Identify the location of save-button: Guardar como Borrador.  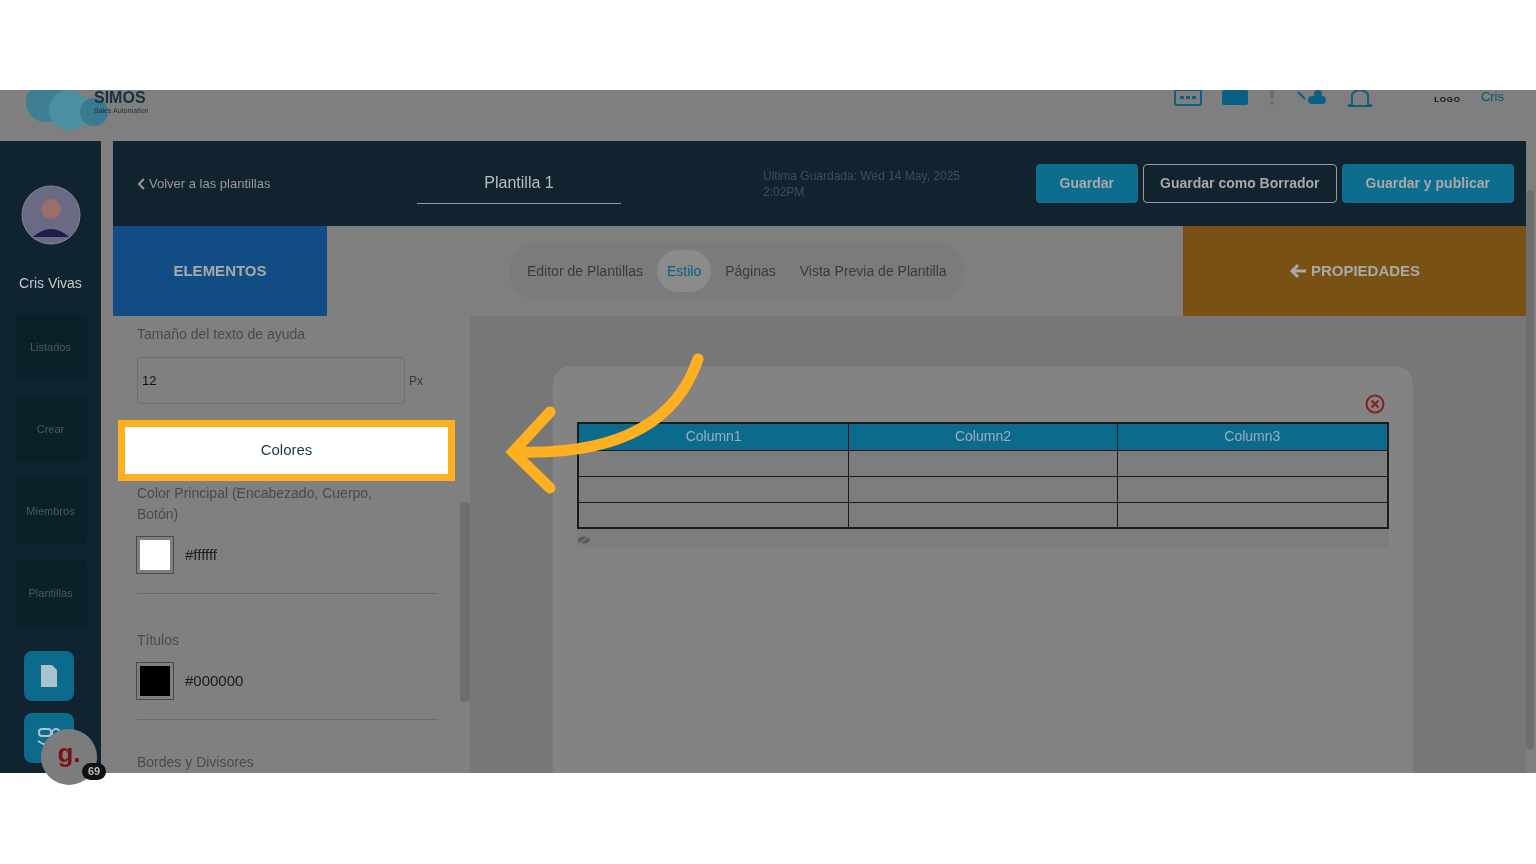
(1240, 183).